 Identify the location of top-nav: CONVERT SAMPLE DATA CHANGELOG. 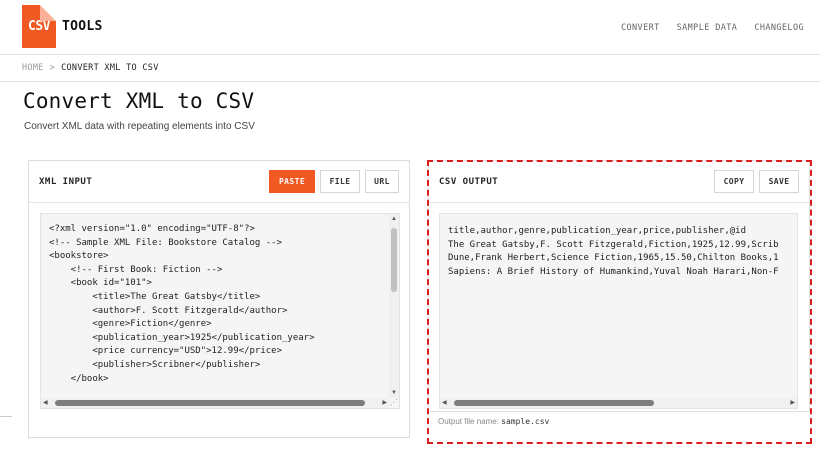
(712, 28).